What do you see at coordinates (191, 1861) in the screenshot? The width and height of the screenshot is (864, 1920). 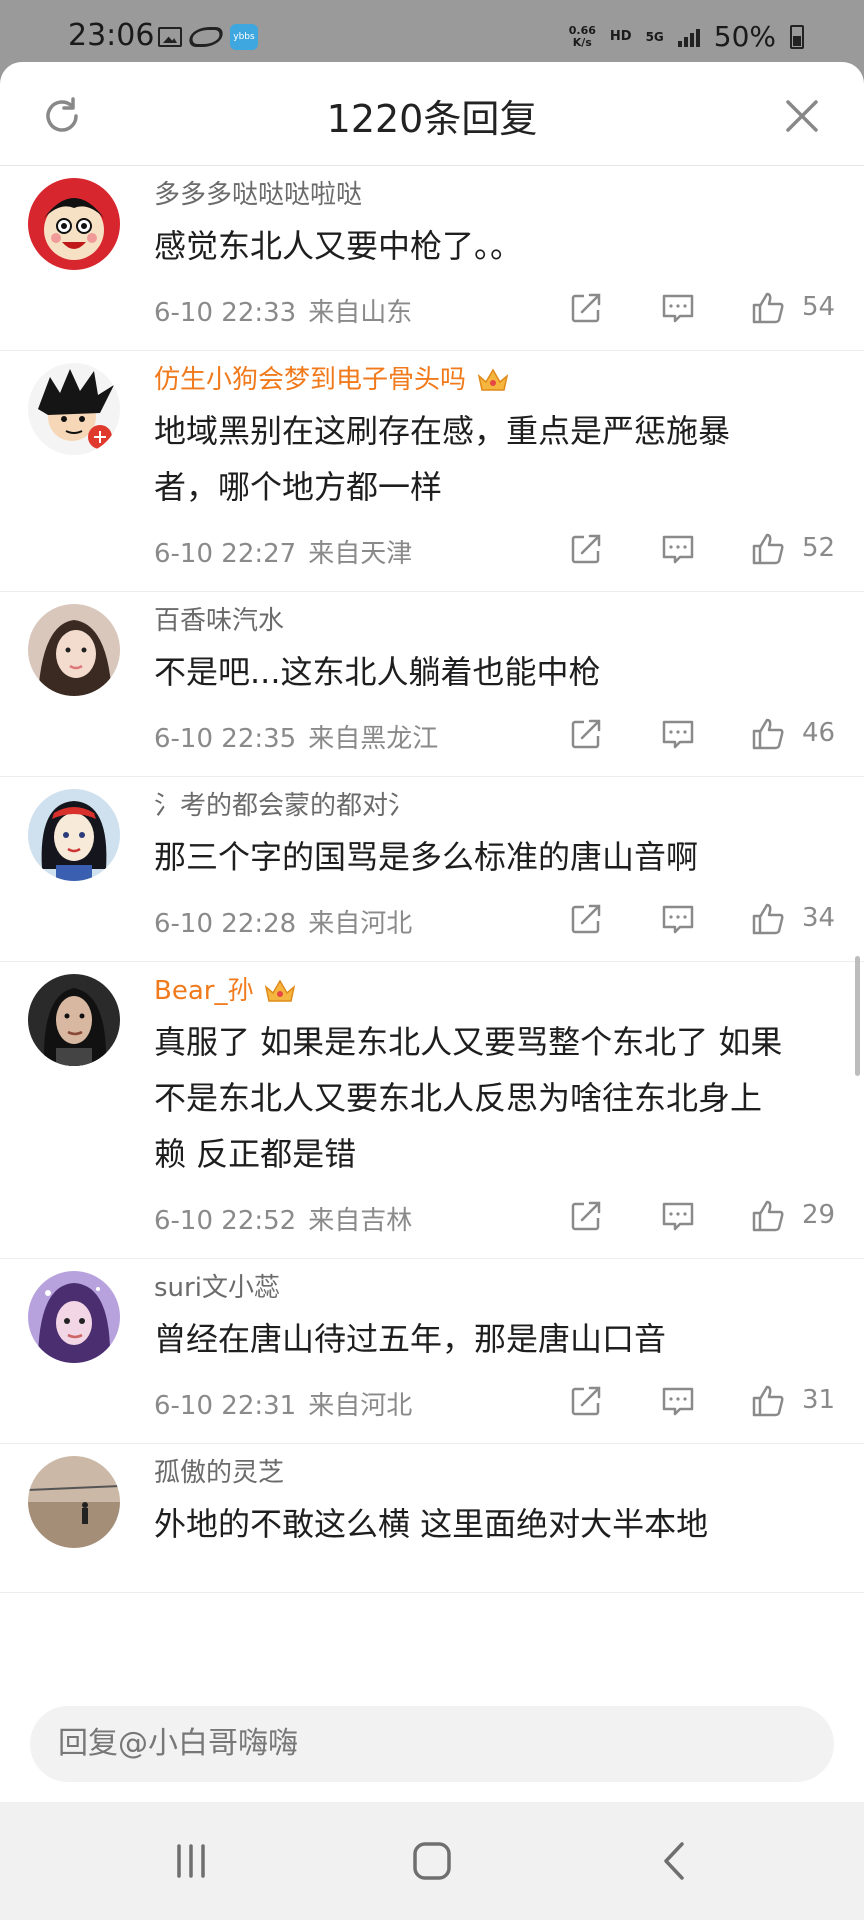 I see `recent-apps-icon` at bounding box center [191, 1861].